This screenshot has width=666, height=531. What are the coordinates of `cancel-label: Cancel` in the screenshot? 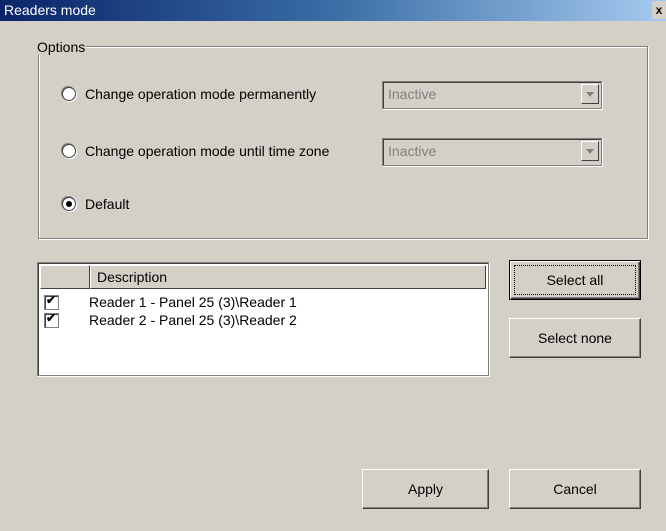 It's located at (575, 489).